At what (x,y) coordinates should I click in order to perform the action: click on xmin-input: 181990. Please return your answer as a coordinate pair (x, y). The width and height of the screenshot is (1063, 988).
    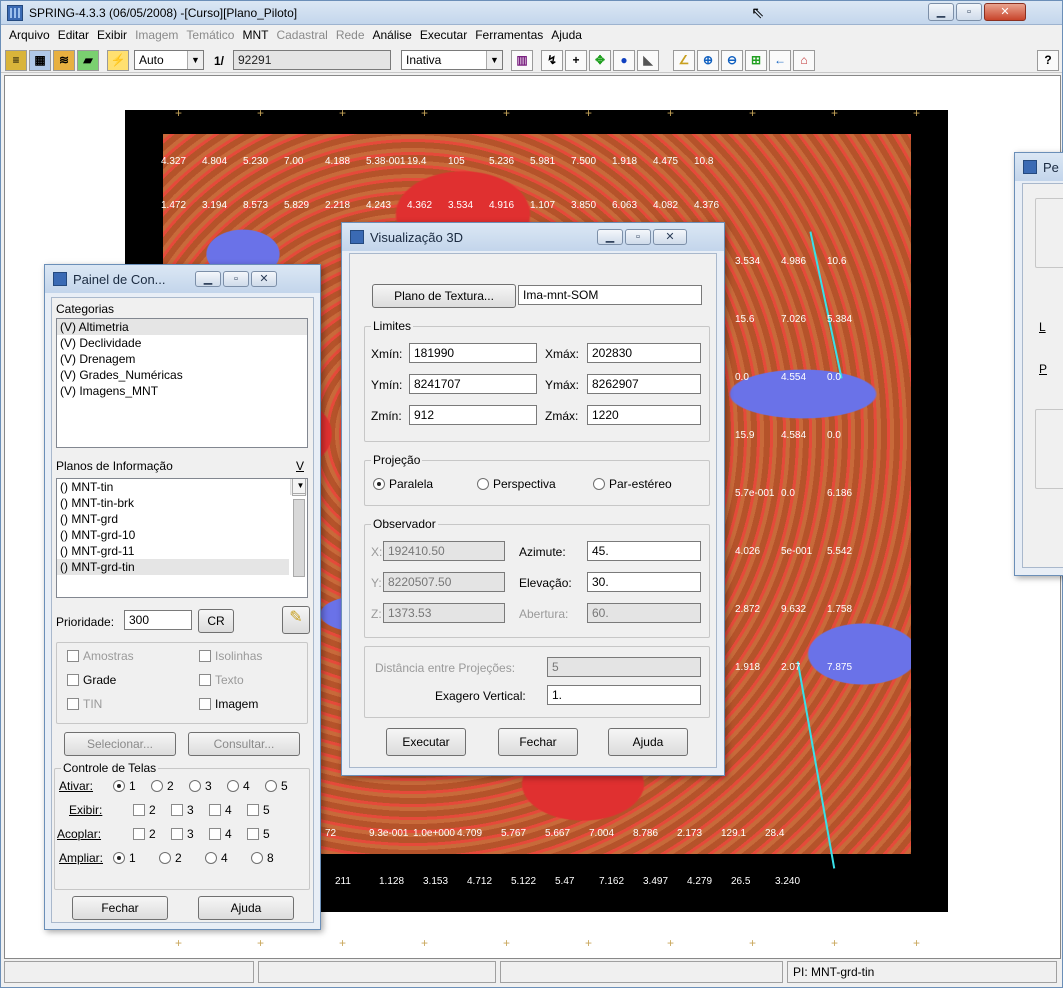
    Looking at the image, I should click on (473, 353).